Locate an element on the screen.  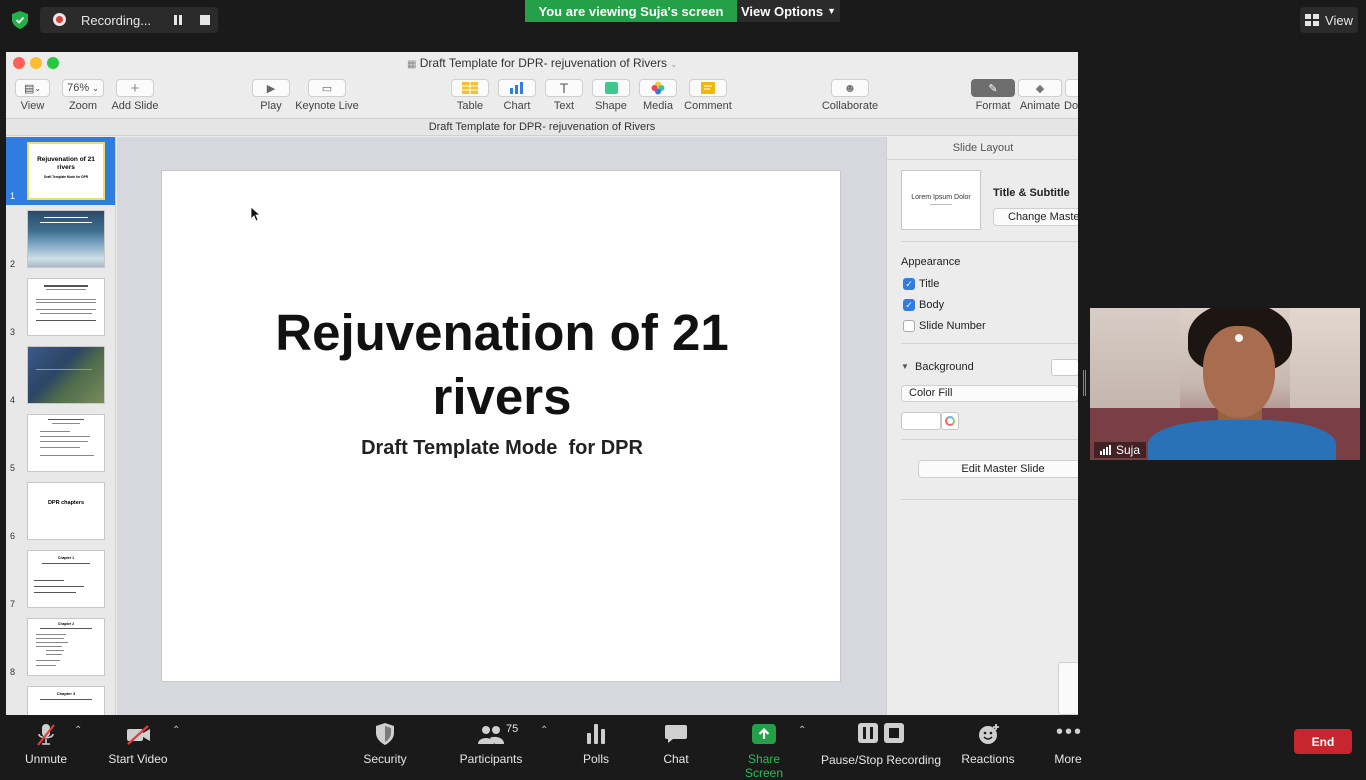
toolbar-label-shape: Shape is located at coordinates (611, 106).